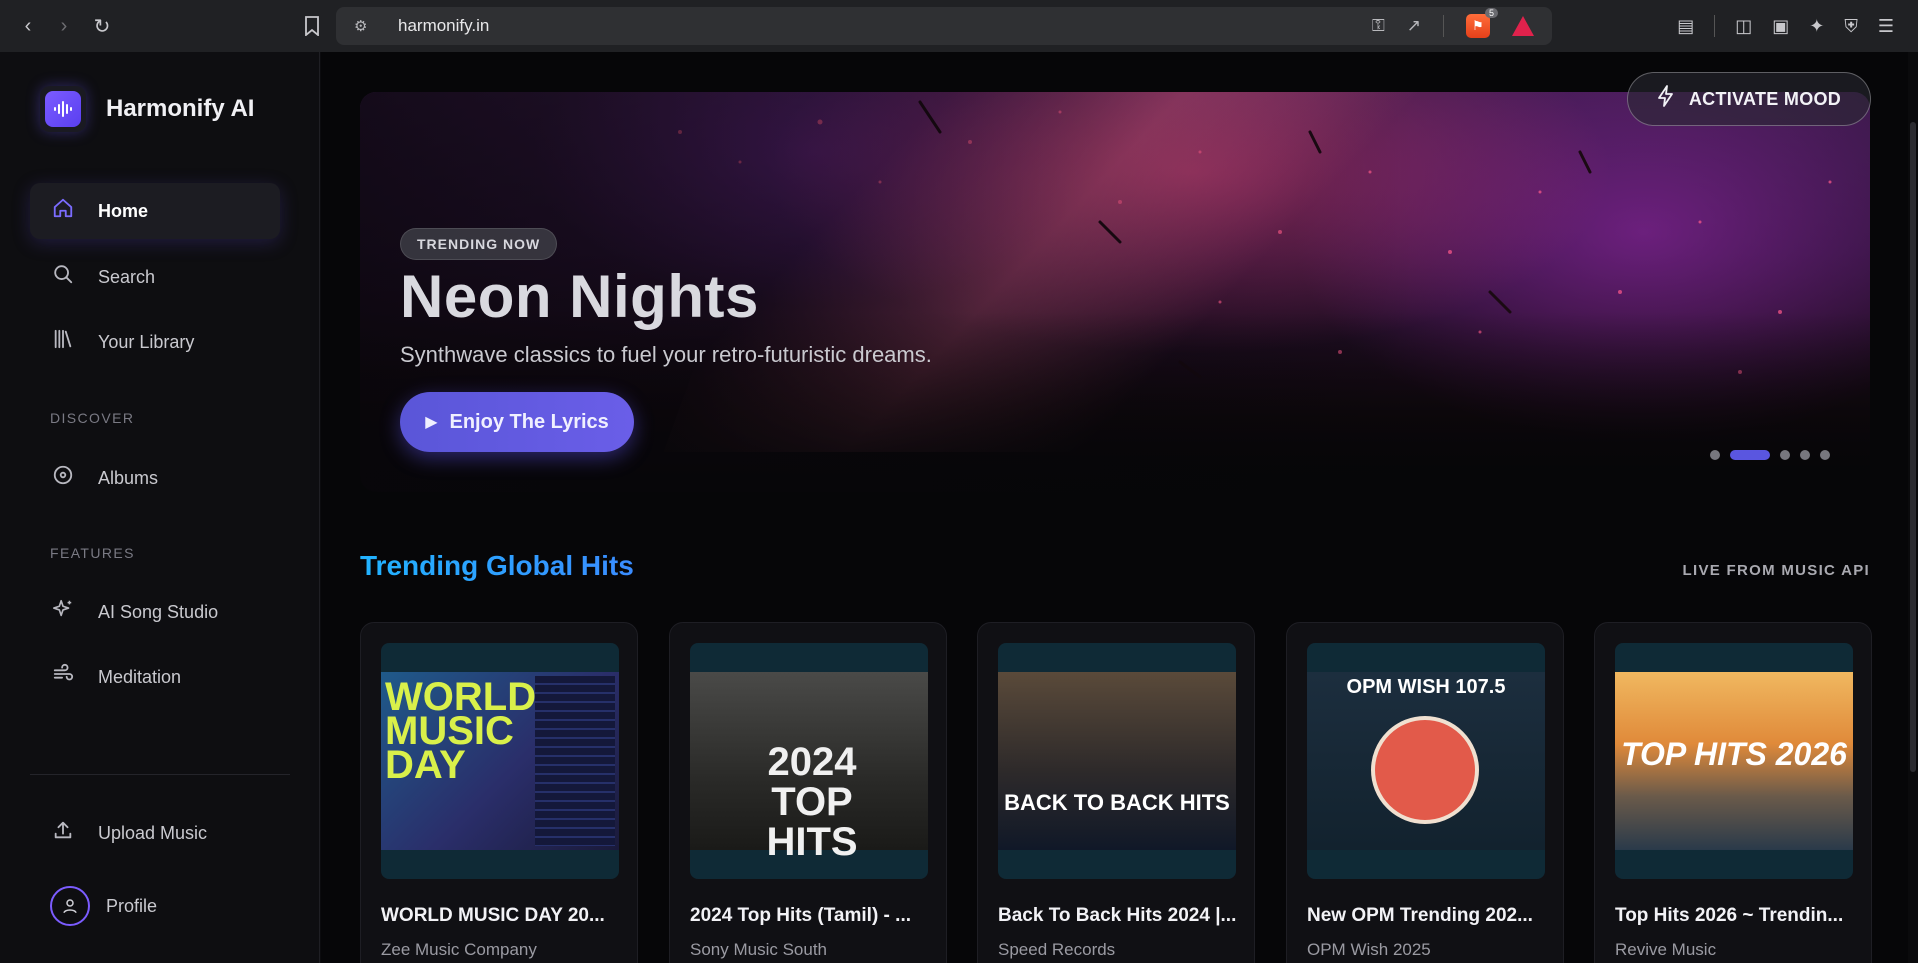  Describe the element at coordinates (63, 478) in the screenshot. I see `disc-icon` at that location.